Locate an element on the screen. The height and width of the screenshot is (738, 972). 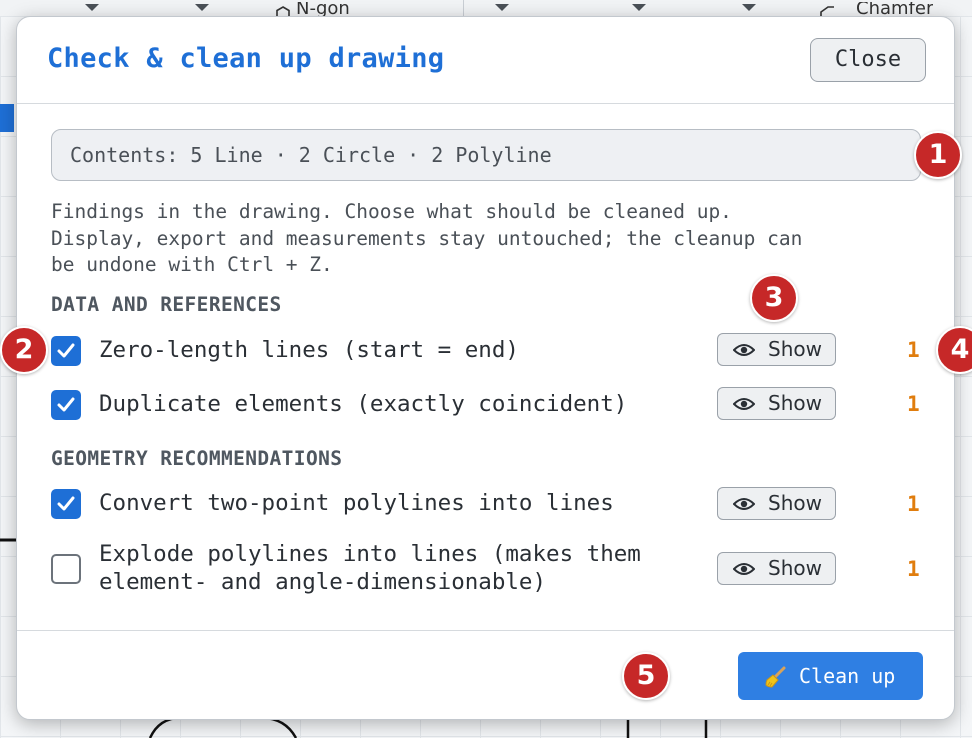
count-zero-length-lines: 1 is located at coordinates (913, 350).